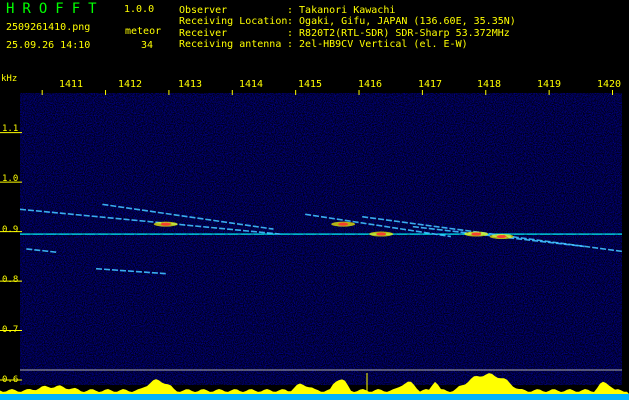 The height and width of the screenshot is (400, 629). Describe the element at coordinates (609, 84) in the screenshot. I see `x-tick-label: 1420` at that location.